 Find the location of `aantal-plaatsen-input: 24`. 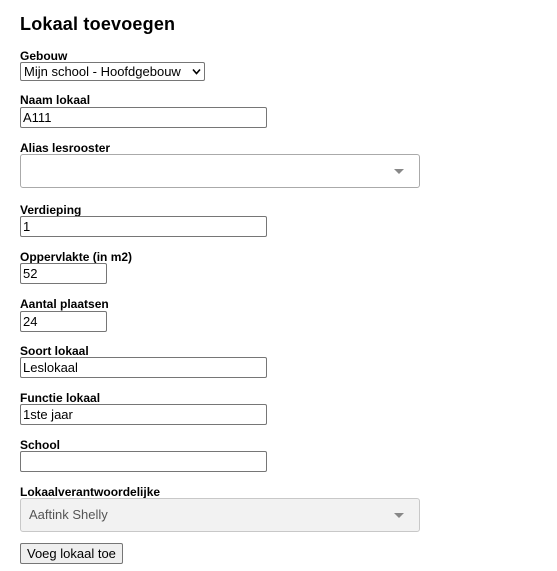

aantal-plaatsen-input: 24 is located at coordinates (63, 321).